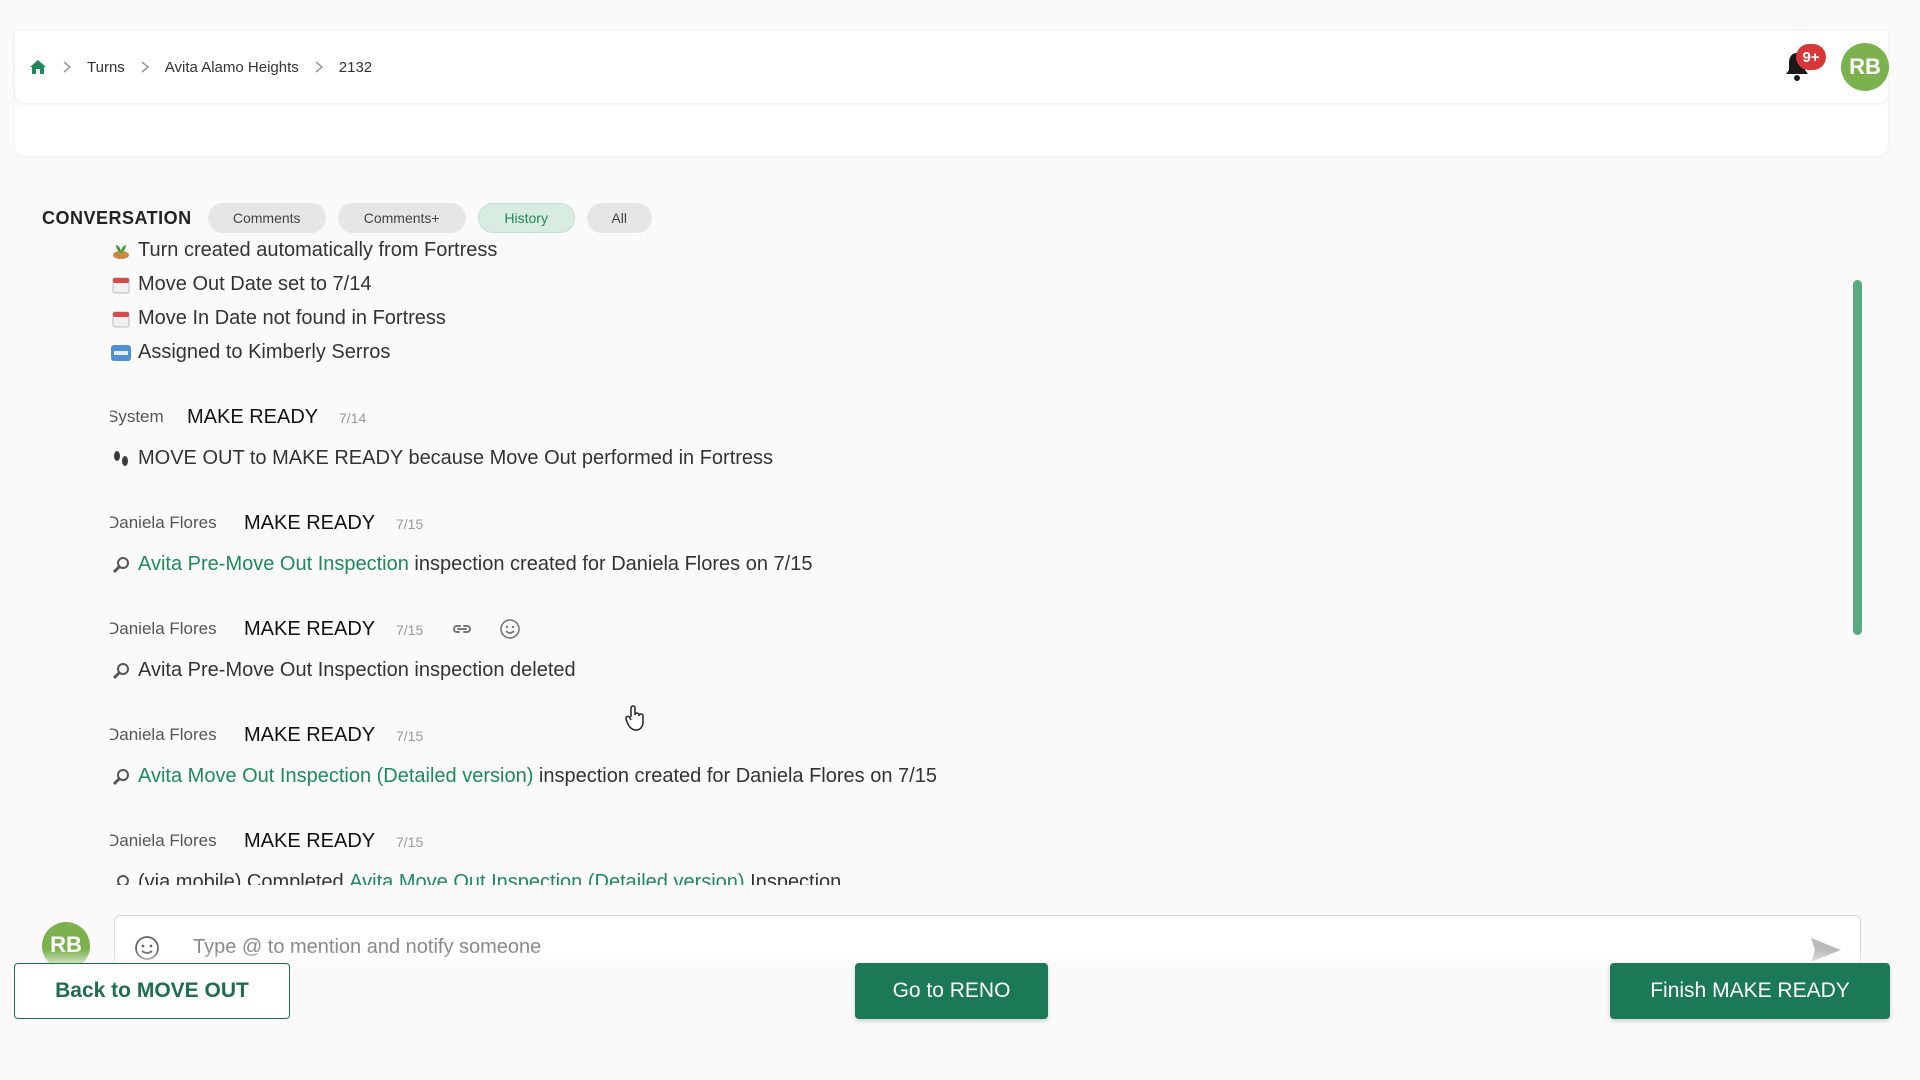  I want to click on finish-make-ready-button: Finish MAKE READY, so click(1750, 991).